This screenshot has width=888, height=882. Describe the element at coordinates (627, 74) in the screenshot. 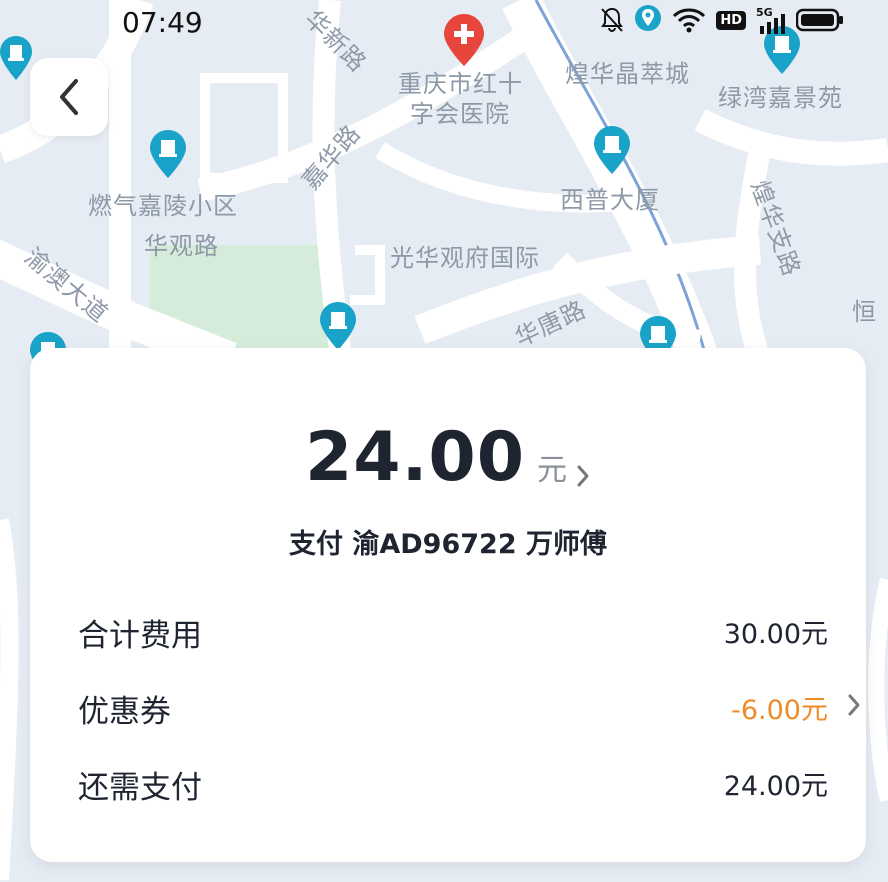

I see `map-label: 煌华晶萃城` at that location.